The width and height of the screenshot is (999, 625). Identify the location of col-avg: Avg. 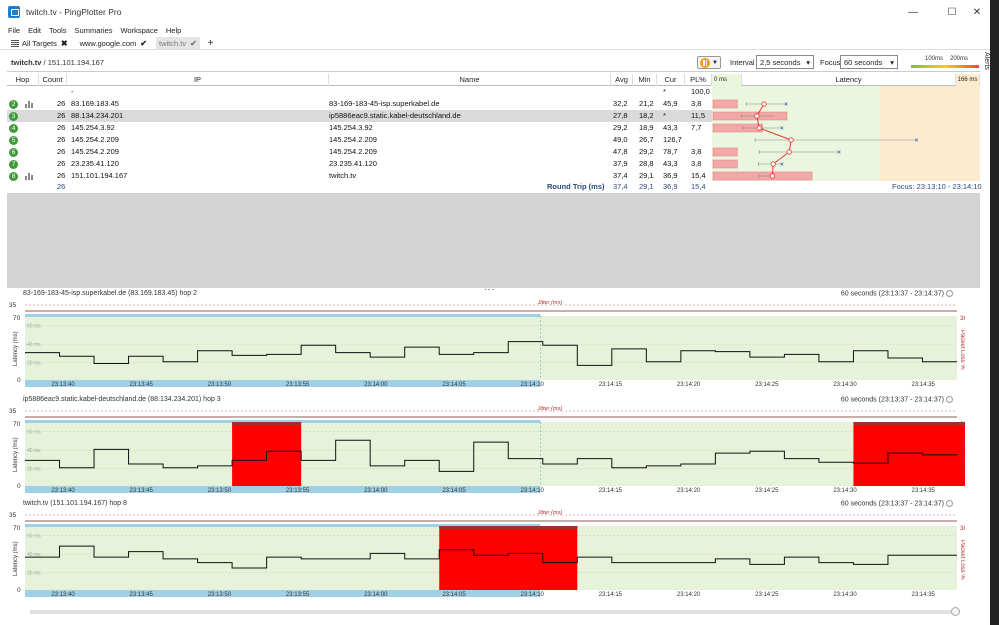
(622, 80).